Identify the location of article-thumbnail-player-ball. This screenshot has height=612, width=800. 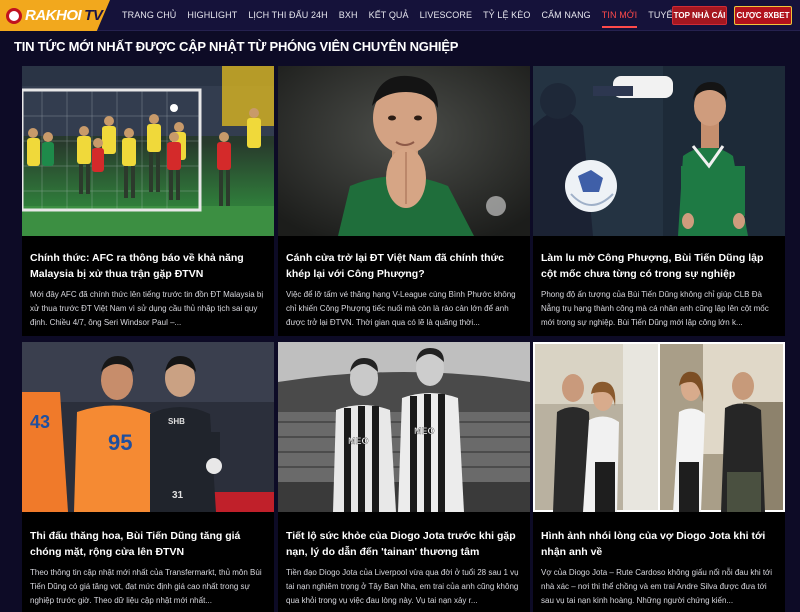
(659, 151).